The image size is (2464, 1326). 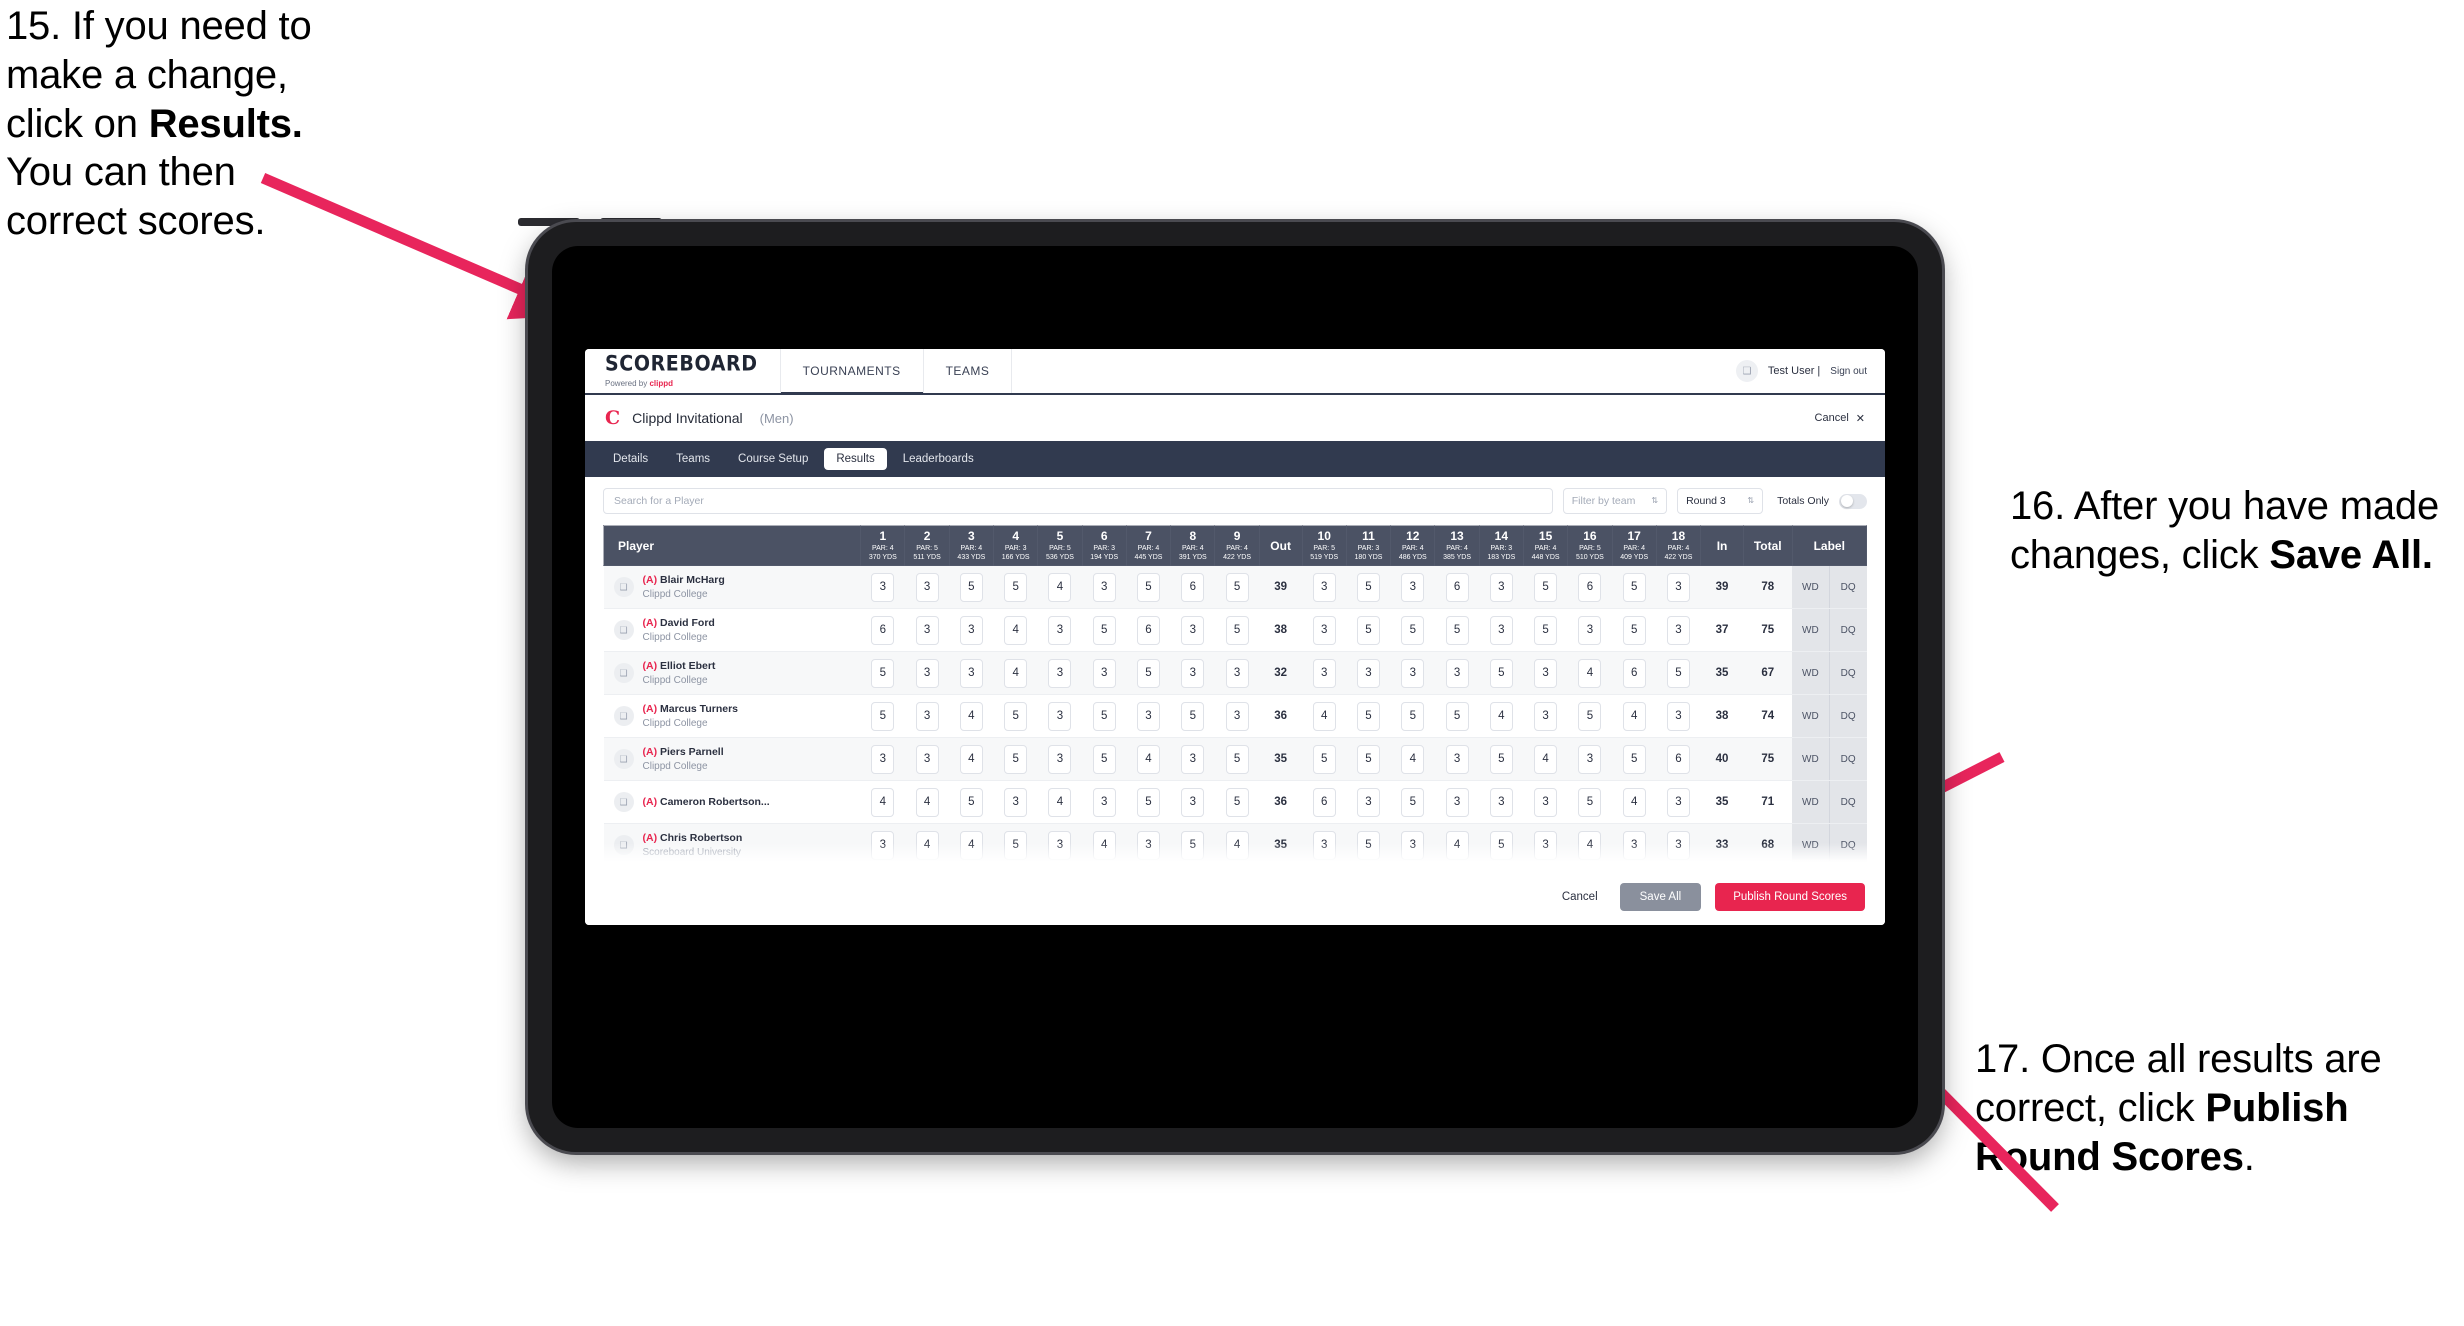 What do you see at coordinates (1720, 501) in the screenshot?
I see `round-select: Round 3 ⇅` at bounding box center [1720, 501].